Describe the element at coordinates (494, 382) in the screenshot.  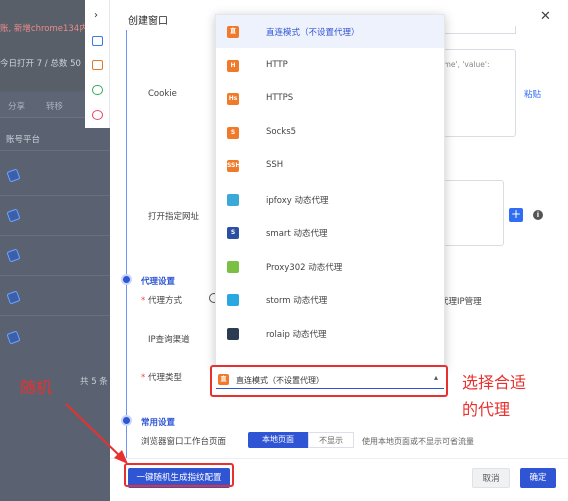
I see `annotation-choose-1: 选择合适` at that location.